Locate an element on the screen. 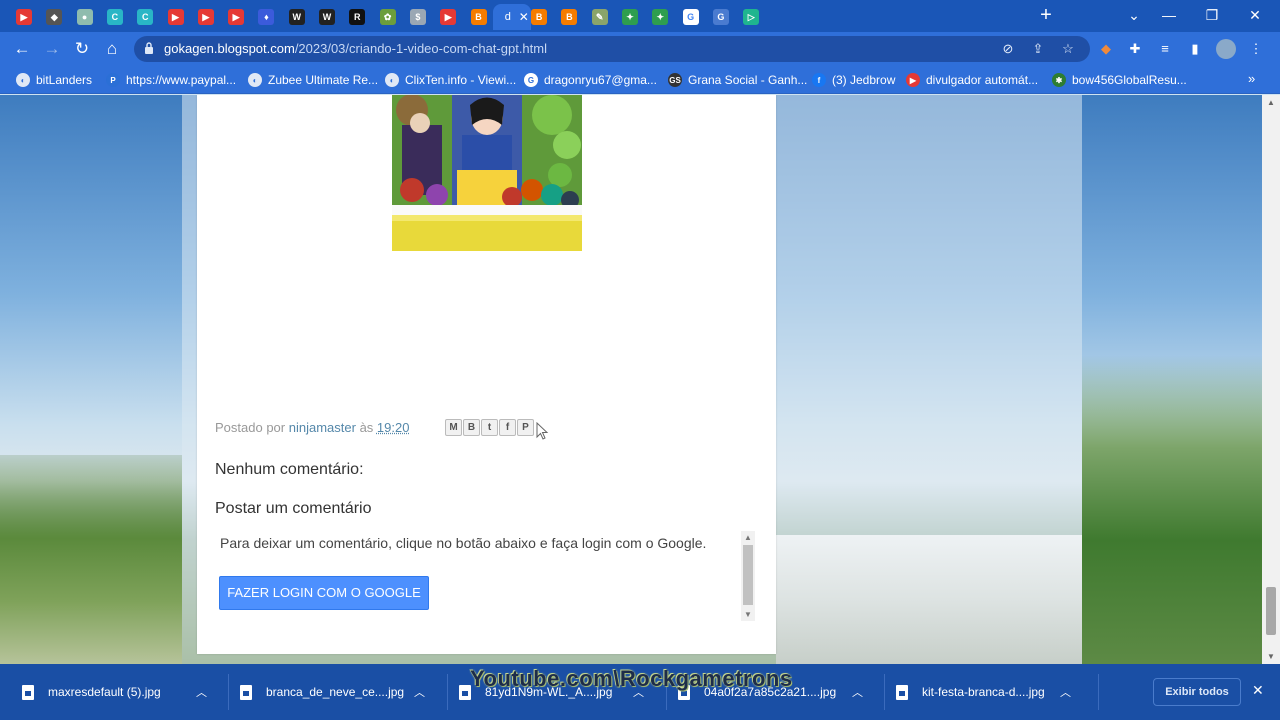 This screenshot has width=1280, height=720. browser-tab: ♦F is located at coordinates (264, 17).